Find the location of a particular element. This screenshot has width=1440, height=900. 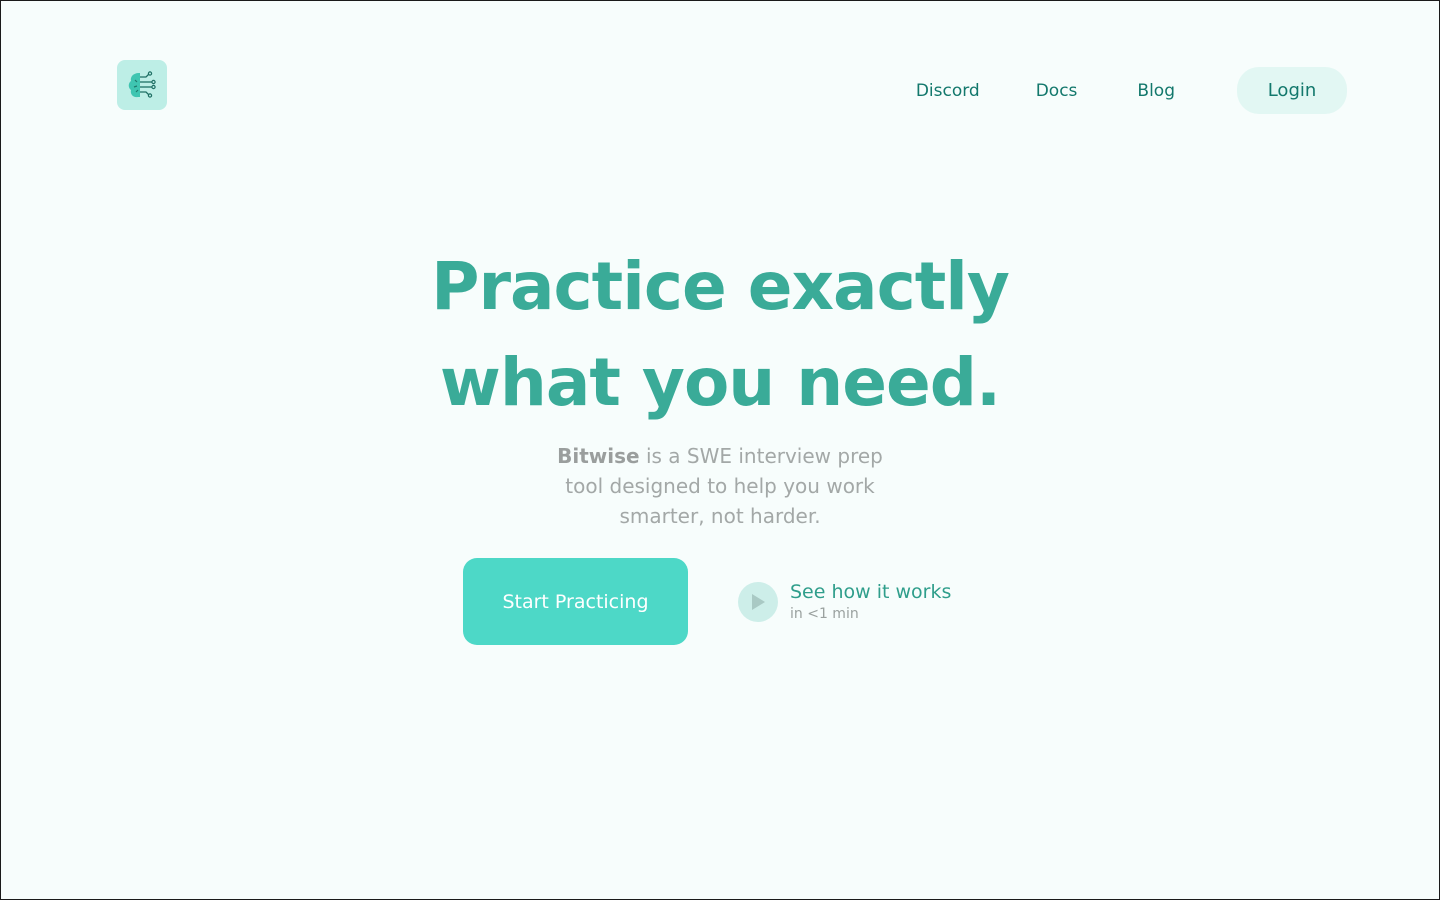

play-icon is located at coordinates (758, 601).